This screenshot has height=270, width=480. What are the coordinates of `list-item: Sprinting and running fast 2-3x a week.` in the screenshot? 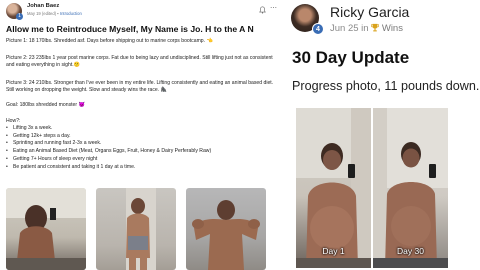 It's located at (140, 144).